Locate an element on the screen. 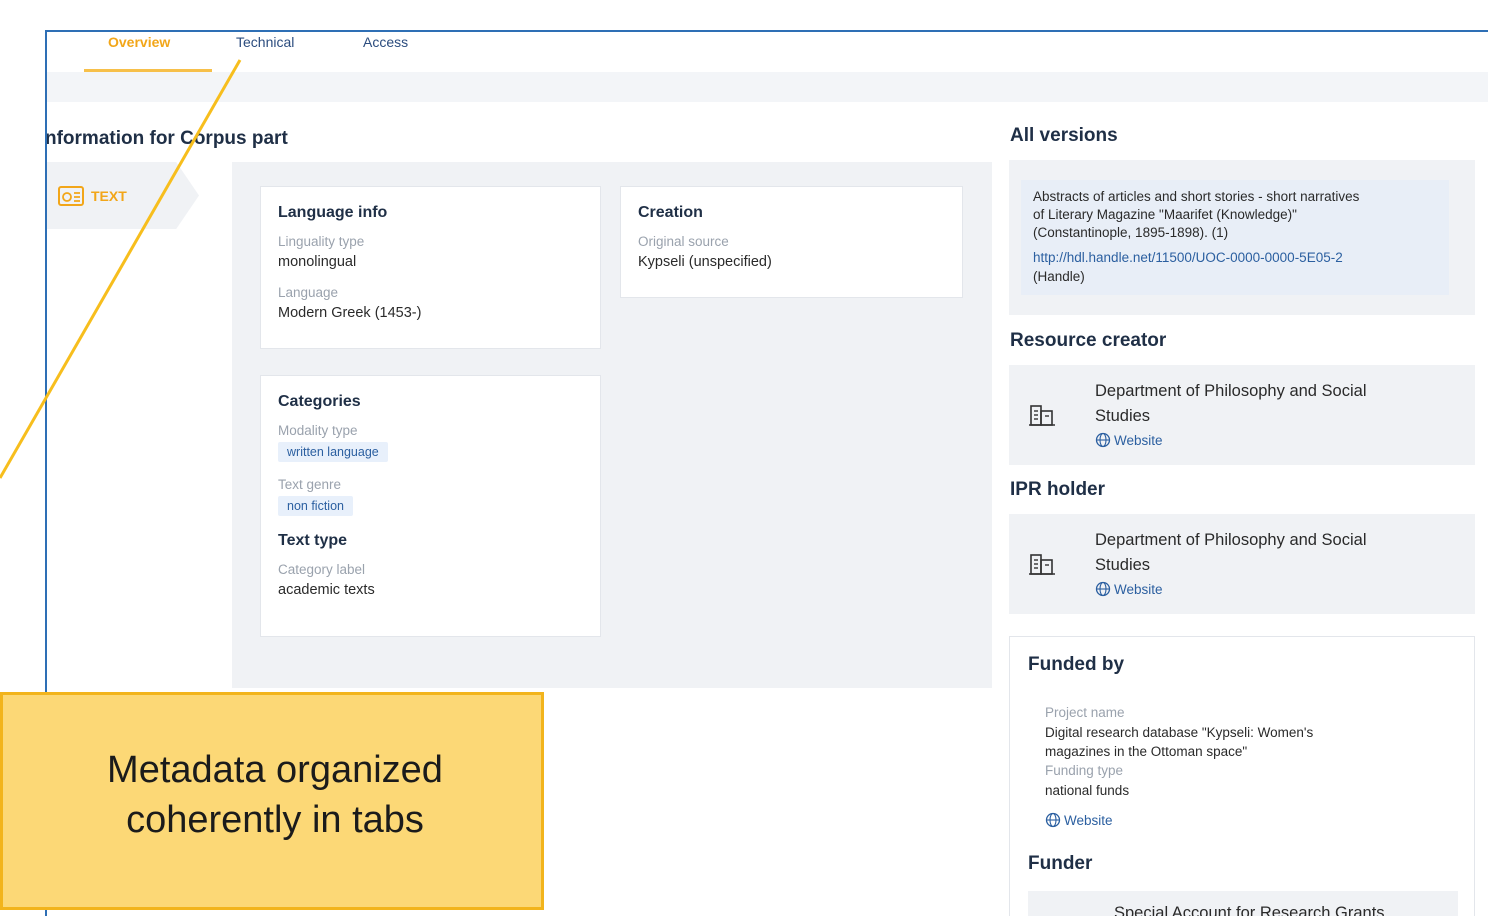  funder-box: Special Account for Research Grants is located at coordinates (1243, 903).